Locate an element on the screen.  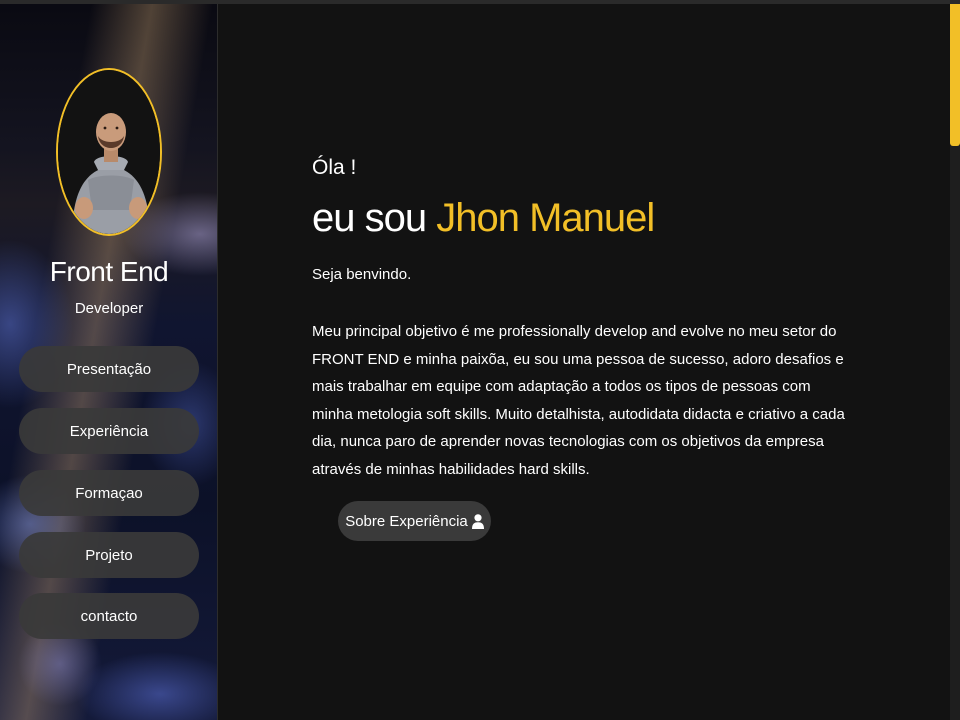
scrollbar-thumb is located at coordinates (955, 75).